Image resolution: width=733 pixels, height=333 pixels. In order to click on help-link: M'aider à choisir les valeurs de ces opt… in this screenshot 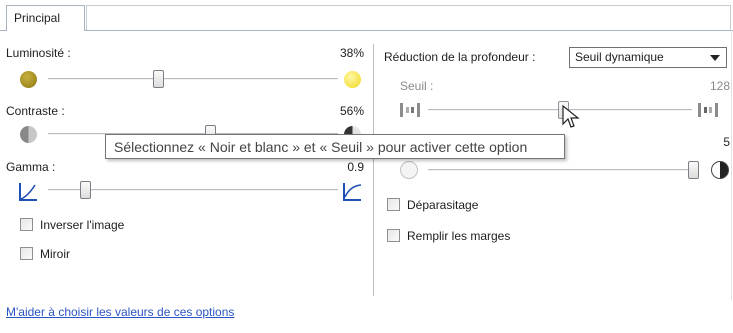, I will do `click(120, 312)`.